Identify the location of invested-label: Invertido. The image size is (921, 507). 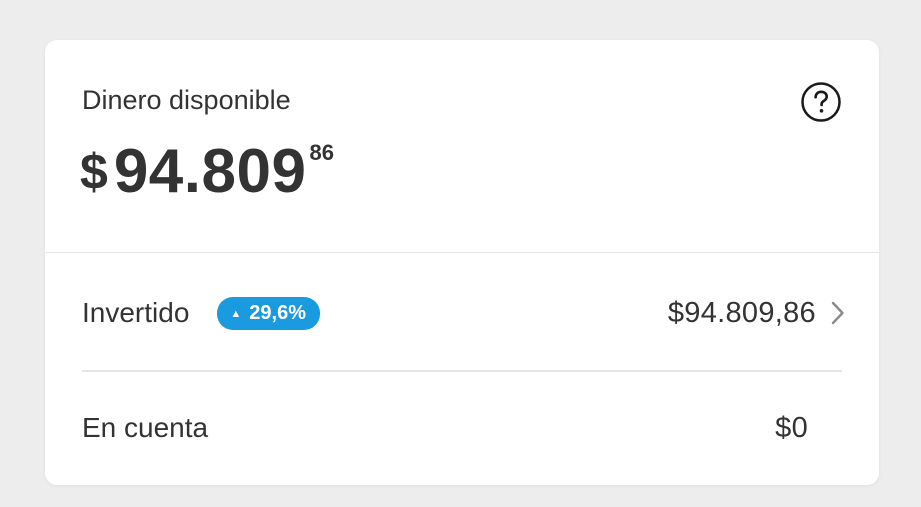
(136, 312).